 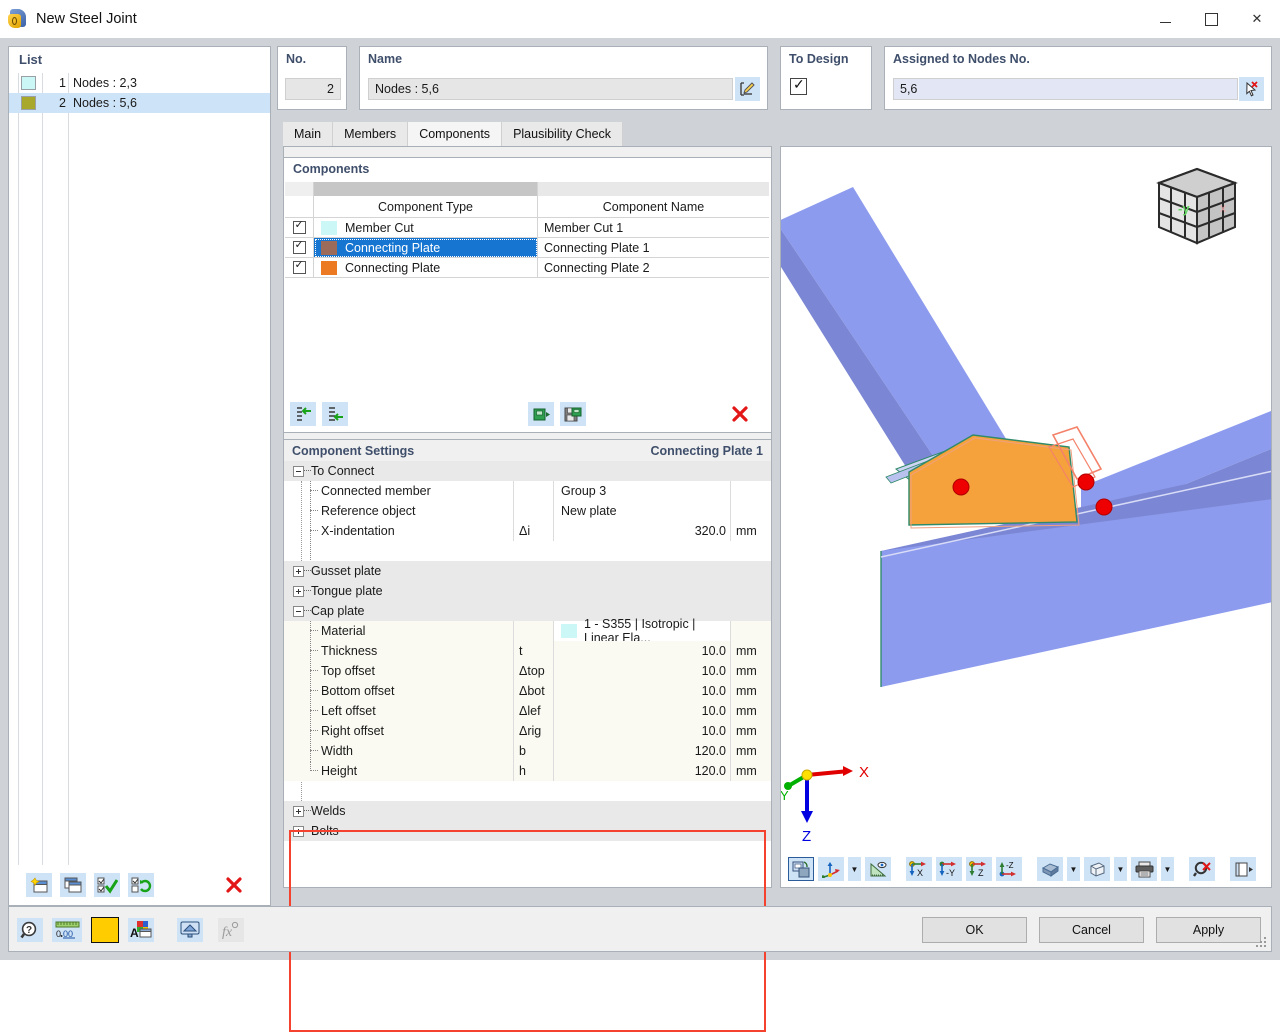 What do you see at coordinates (641, 491) in the screenshot?
I see `property-value: Group 3` at bounding box center [641, 491].